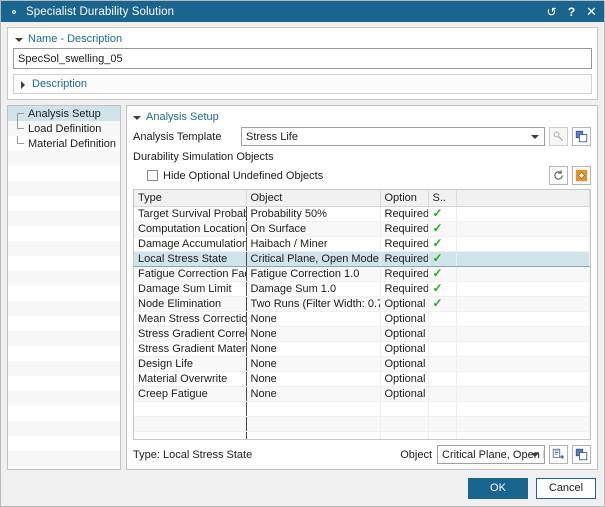 This screenshot has width=605, height=507. What do you see at coordinates (498, 488) in the screenshot?
I see `ok-button: OK` at bounding box center [498, 488].